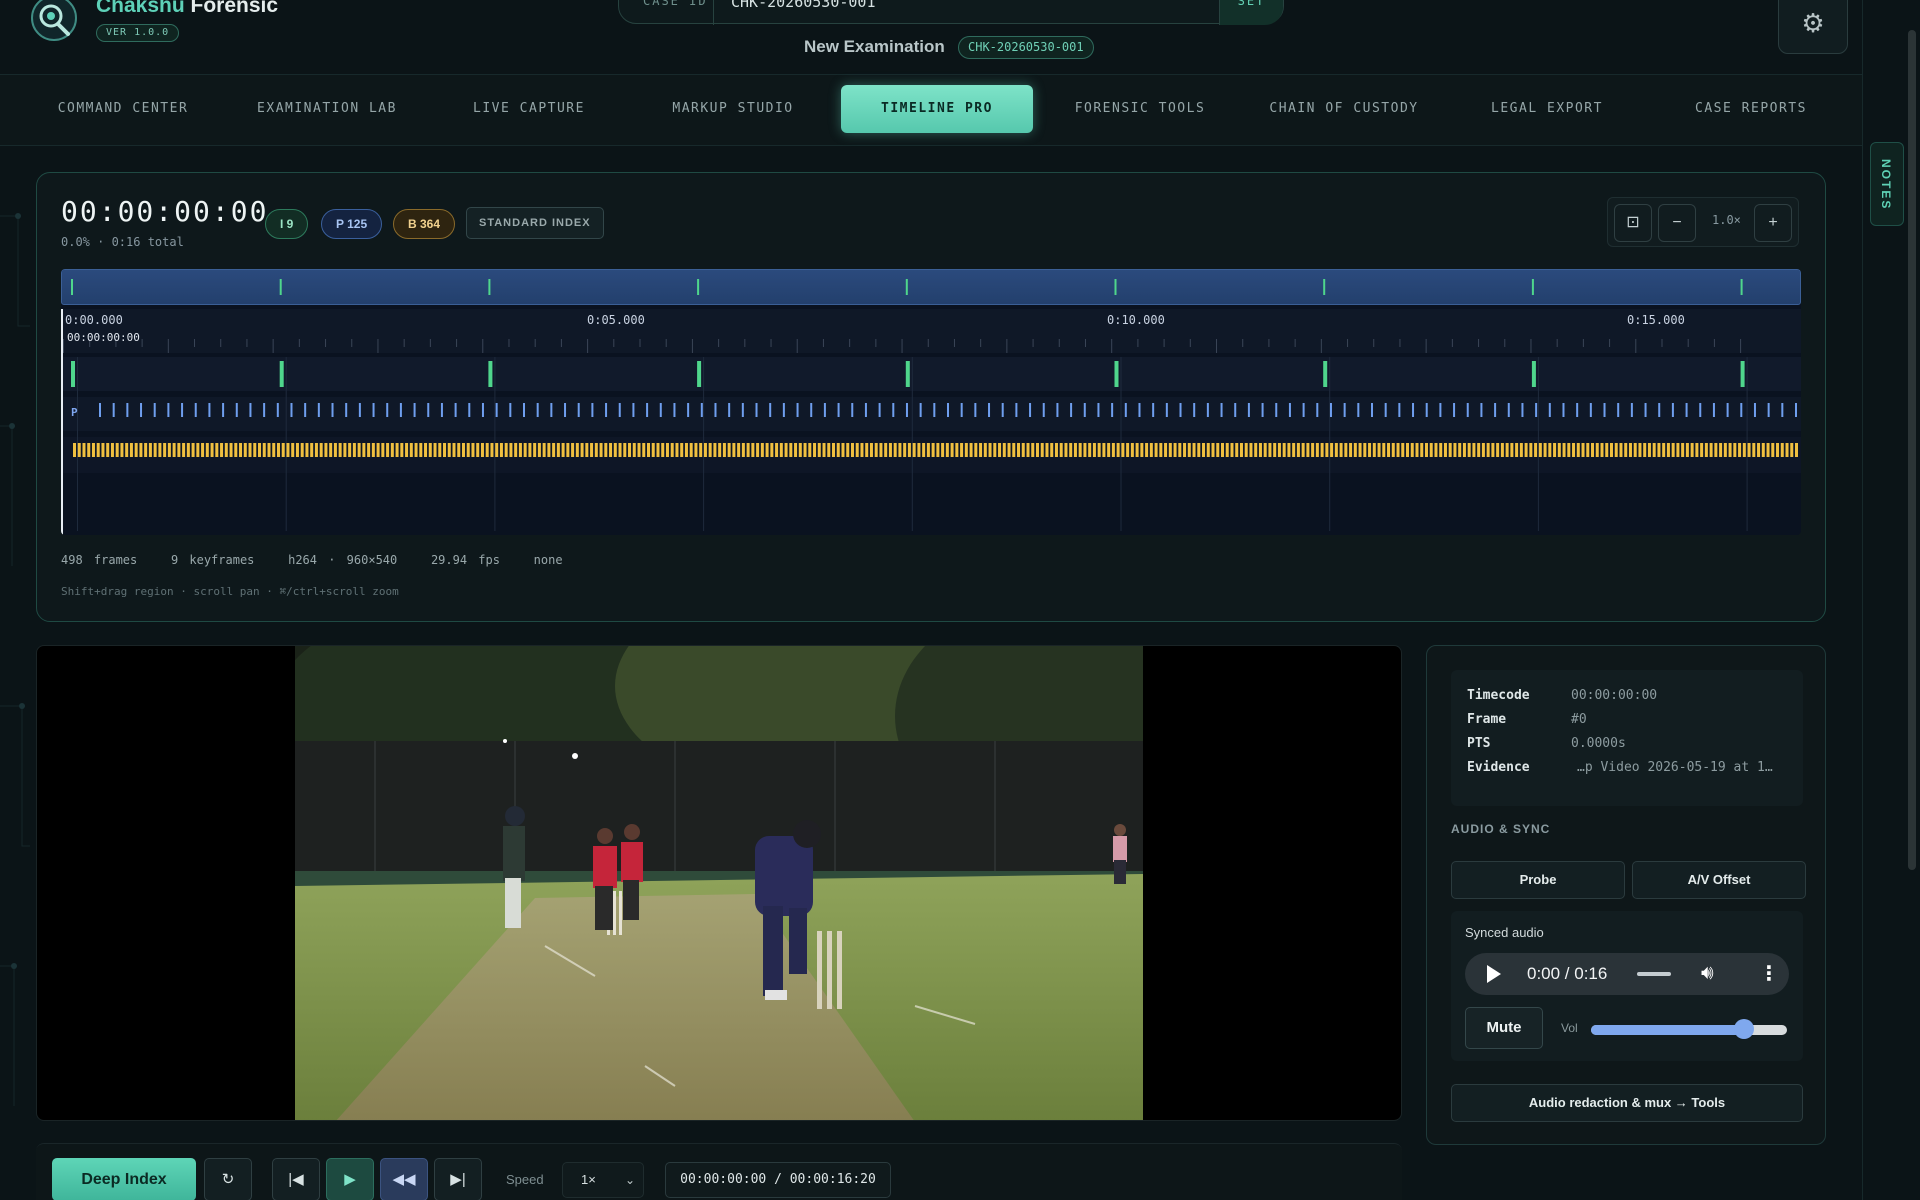 The height and width of the screenshot is (1200, 1920). I want to click on probe-button: Probe, so click(1538, 880).